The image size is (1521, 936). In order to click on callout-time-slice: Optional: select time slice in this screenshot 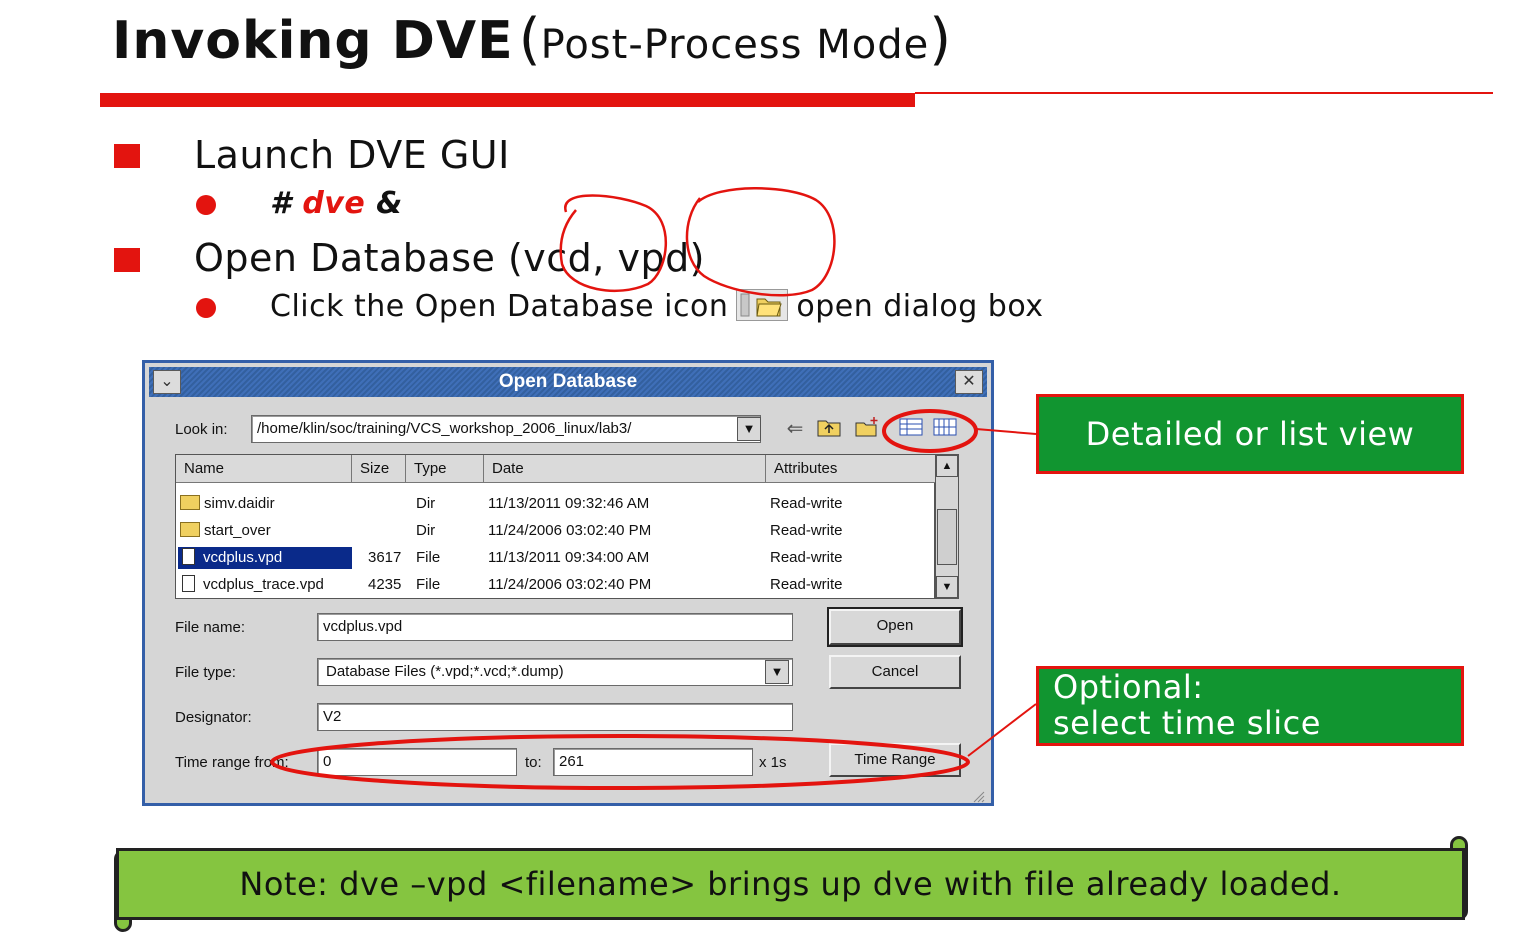, I will do `click(1250, 706)`.